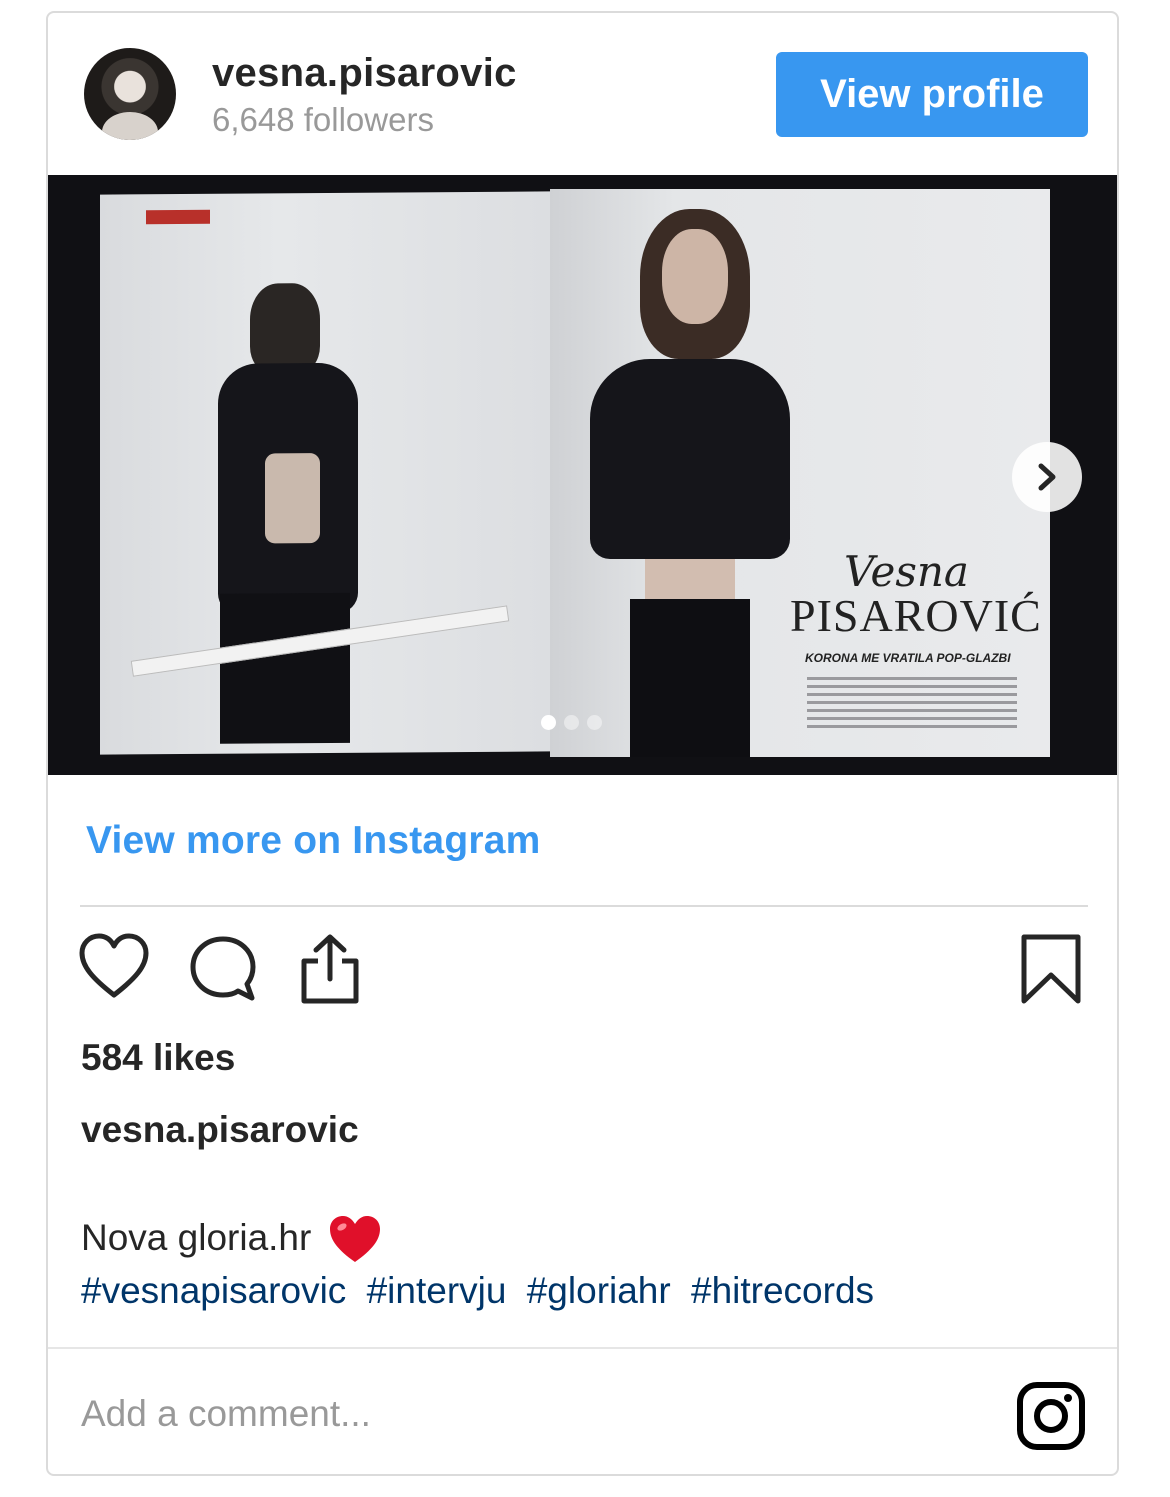  What do you see at coordinates (364, 73) in the screenshot?
I see `header-username: vesna.pisarovic` at bounding box center [364, 73].